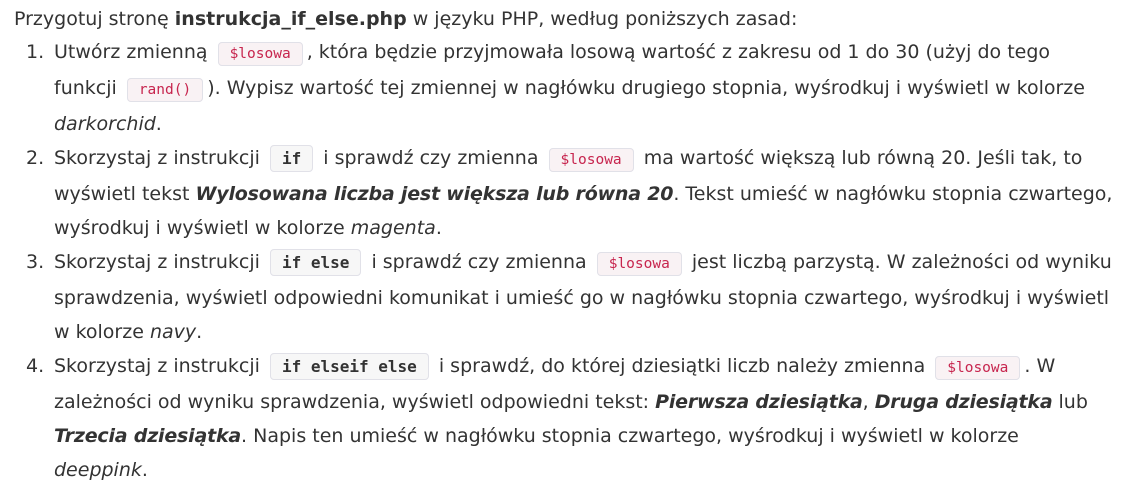 Image resolution: width=1132 pixels, height=487 pixels. What do you see at coordinates (868, 402) in the screenshot?
I see `task-text: ,` at bounding box center [868, 402].